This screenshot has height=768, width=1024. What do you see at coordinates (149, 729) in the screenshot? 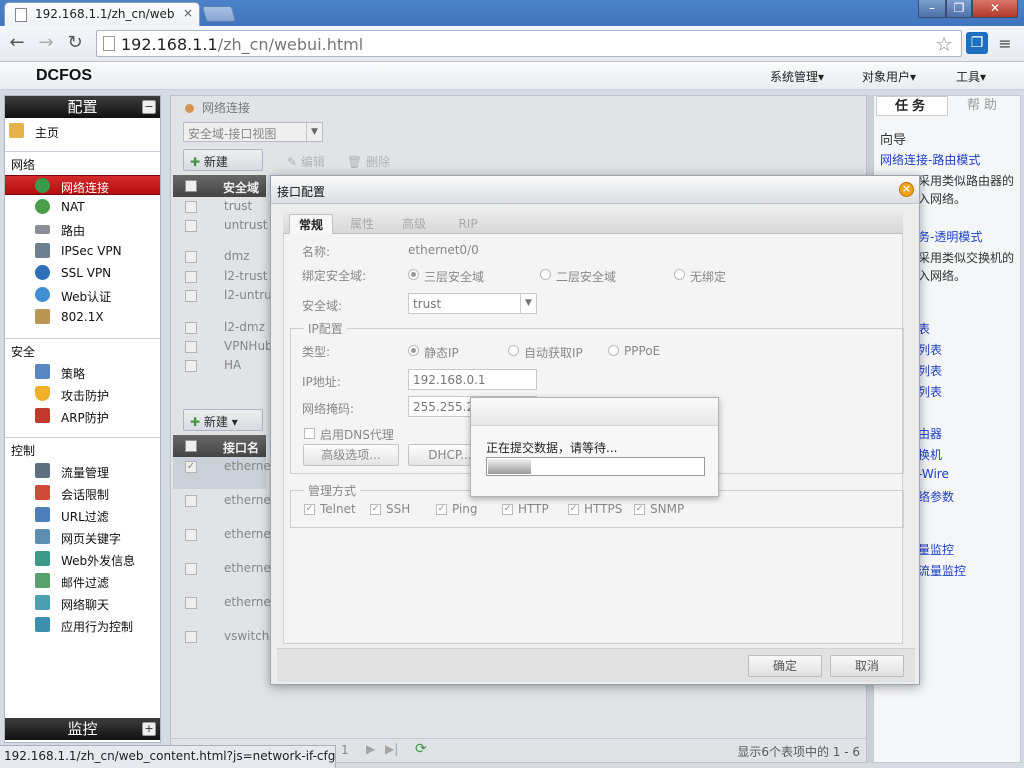
I see `expand-icon: +` at bounding box center [149, 729].